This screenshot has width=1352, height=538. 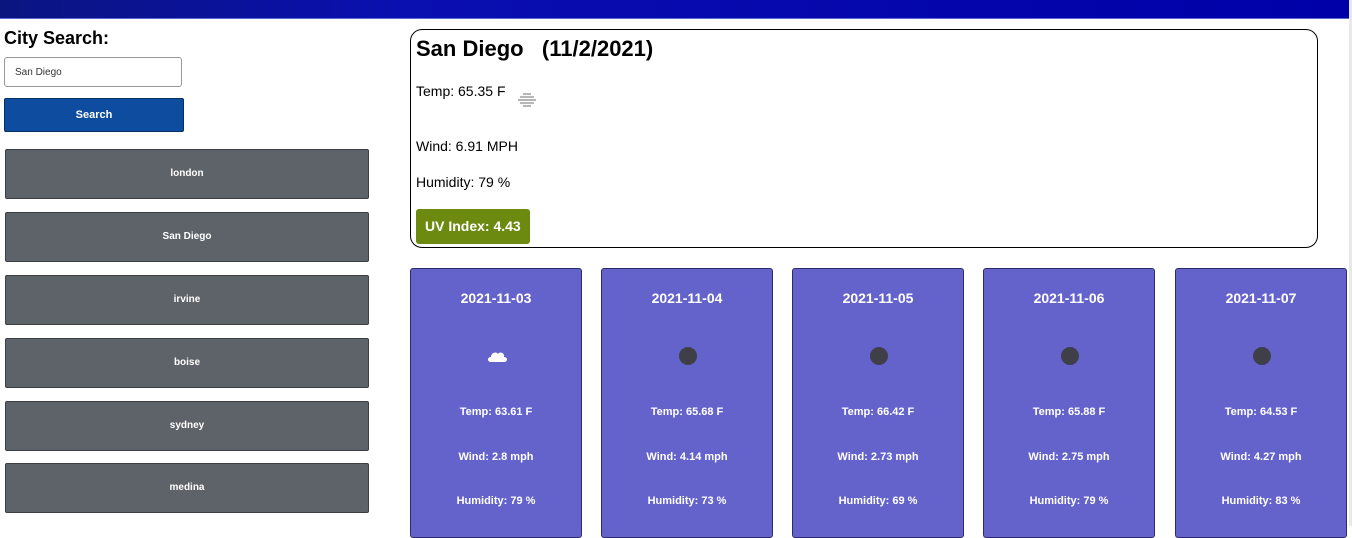 What do you see at coordinates (1261, 457) in the screenshot?
I see `forecast-wind: Wind: 4.27 mph` at bounding box center [1261, 457].